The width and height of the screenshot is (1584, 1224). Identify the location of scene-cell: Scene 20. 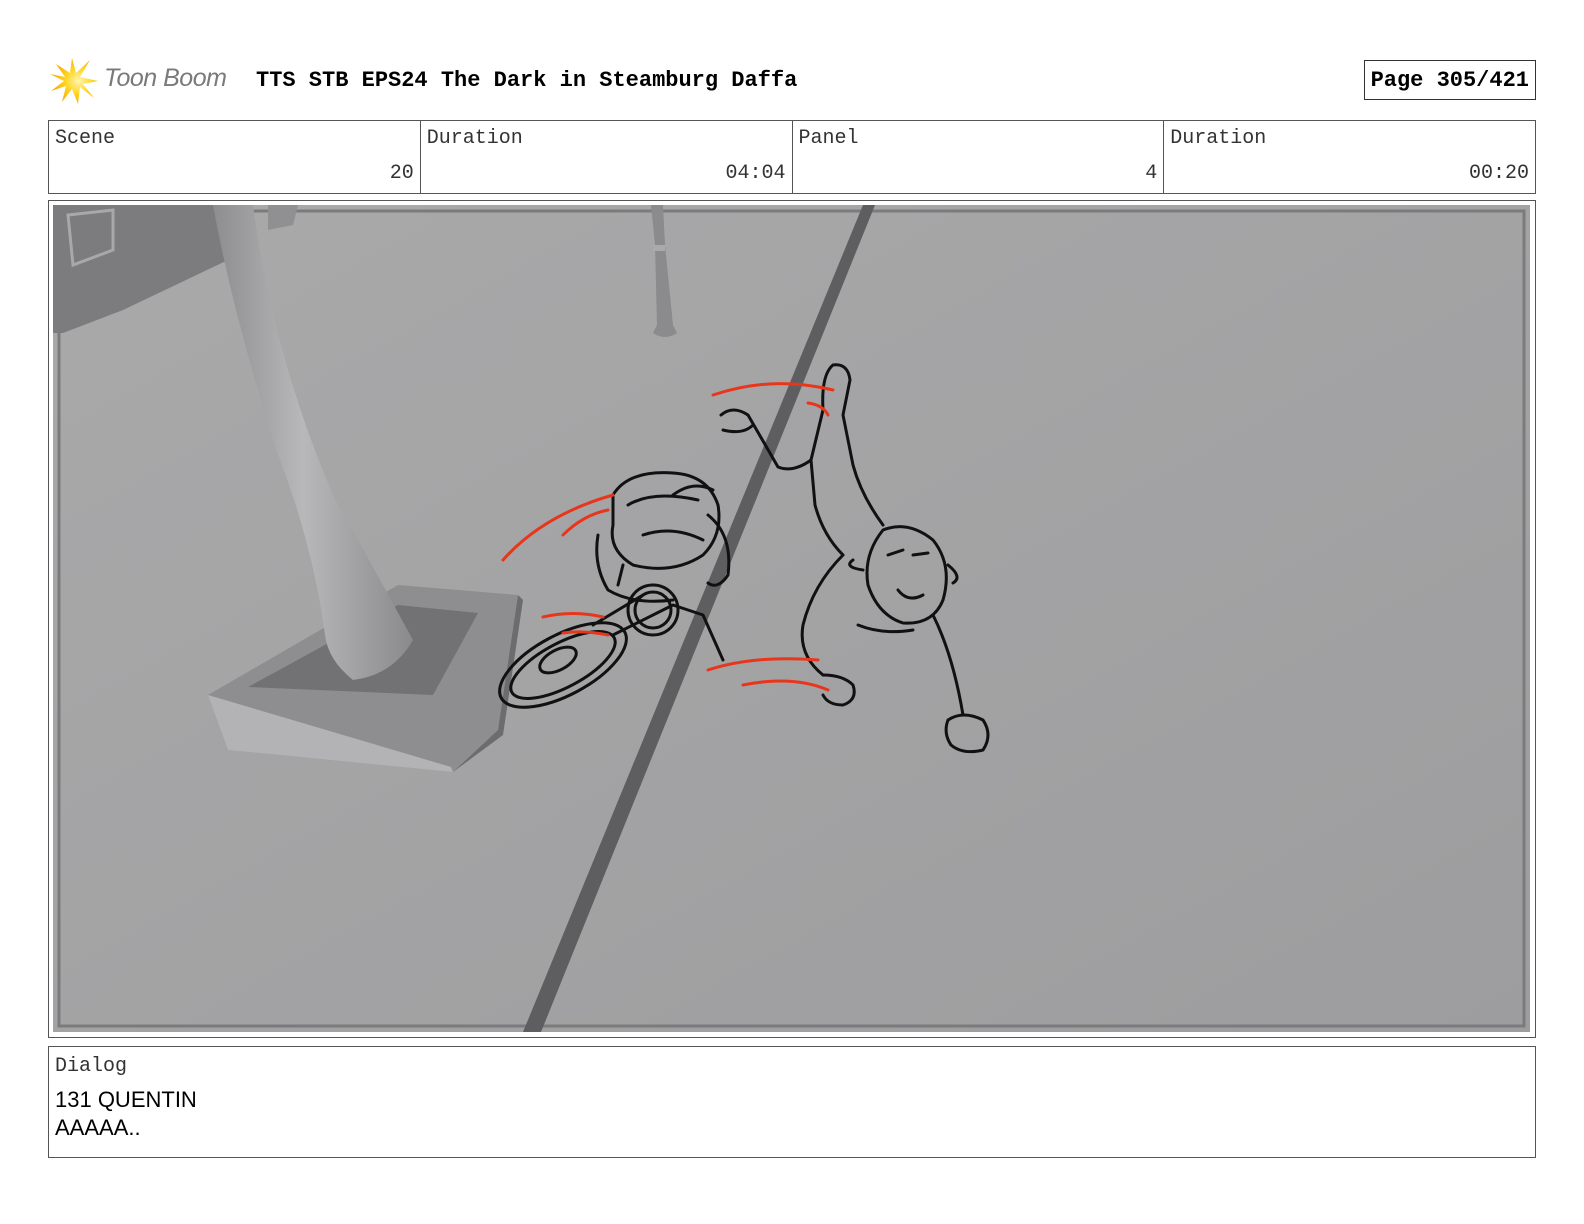
(235, 157).